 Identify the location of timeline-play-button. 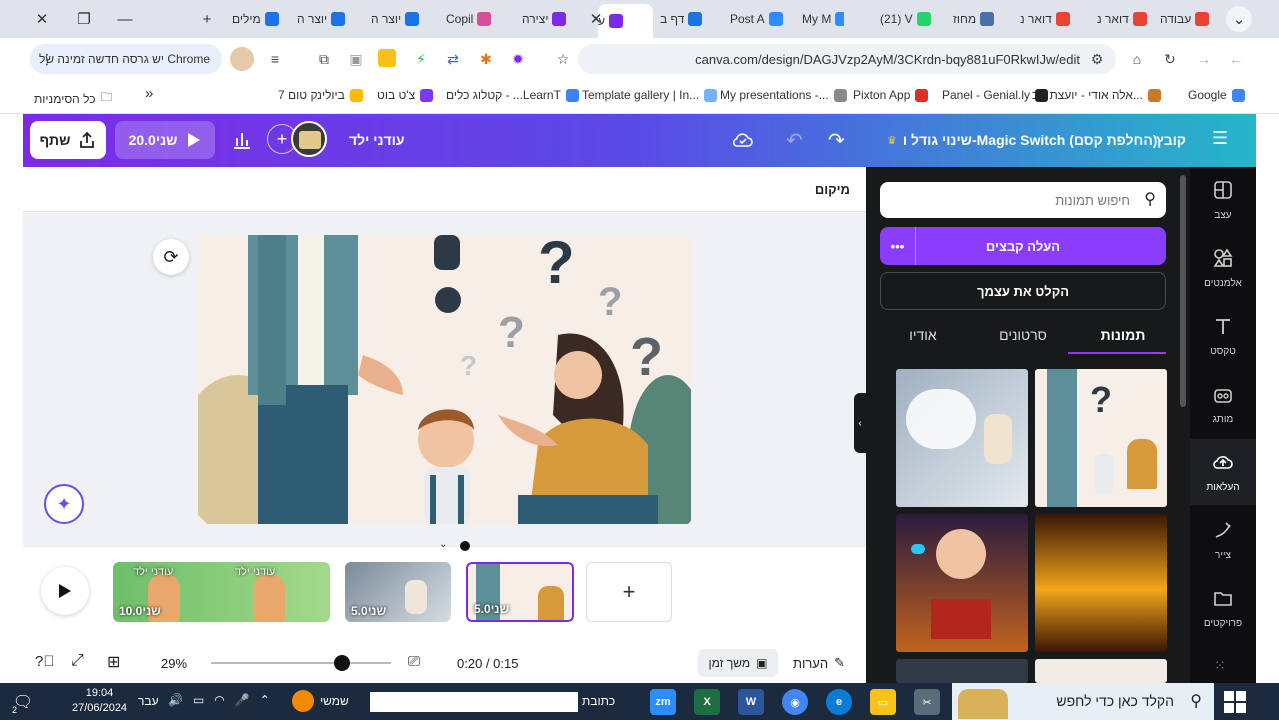
(65, 591).